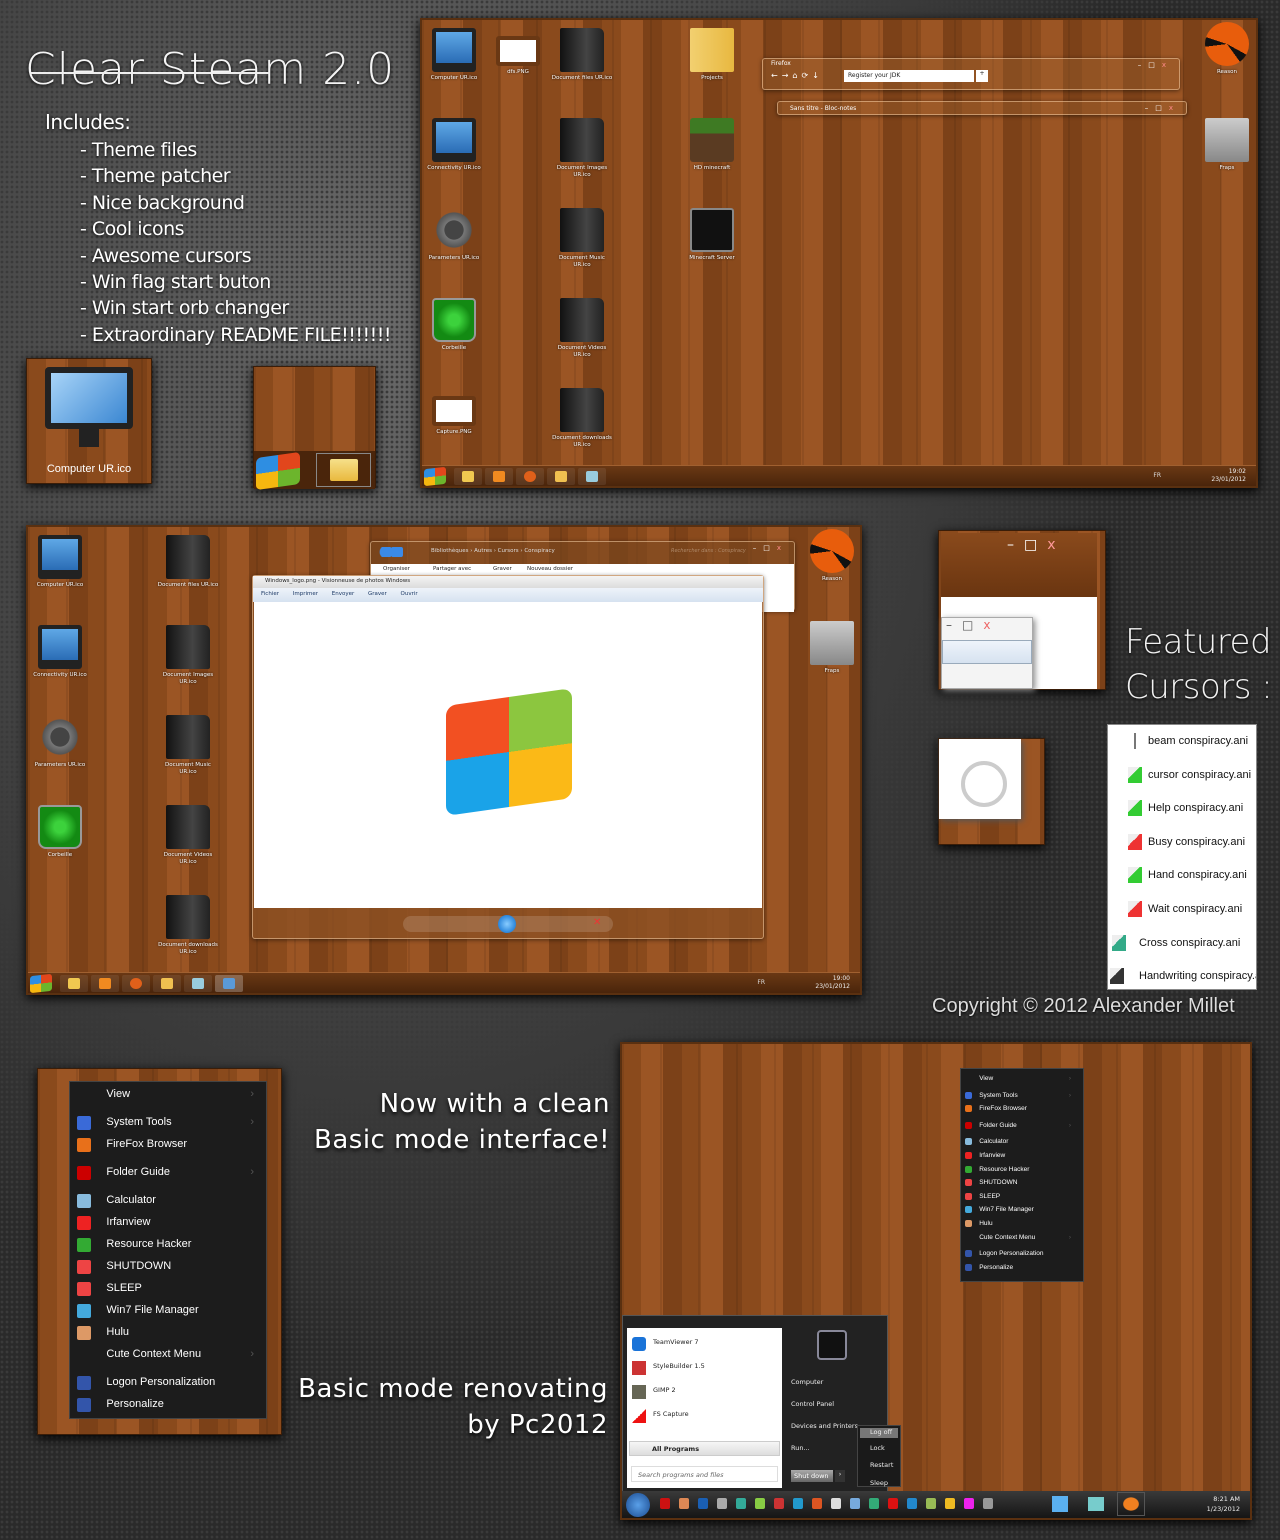  I want to click on context-menu-item-cute-context-menu: Cute Context Menu ›, so click(1022, 1241).